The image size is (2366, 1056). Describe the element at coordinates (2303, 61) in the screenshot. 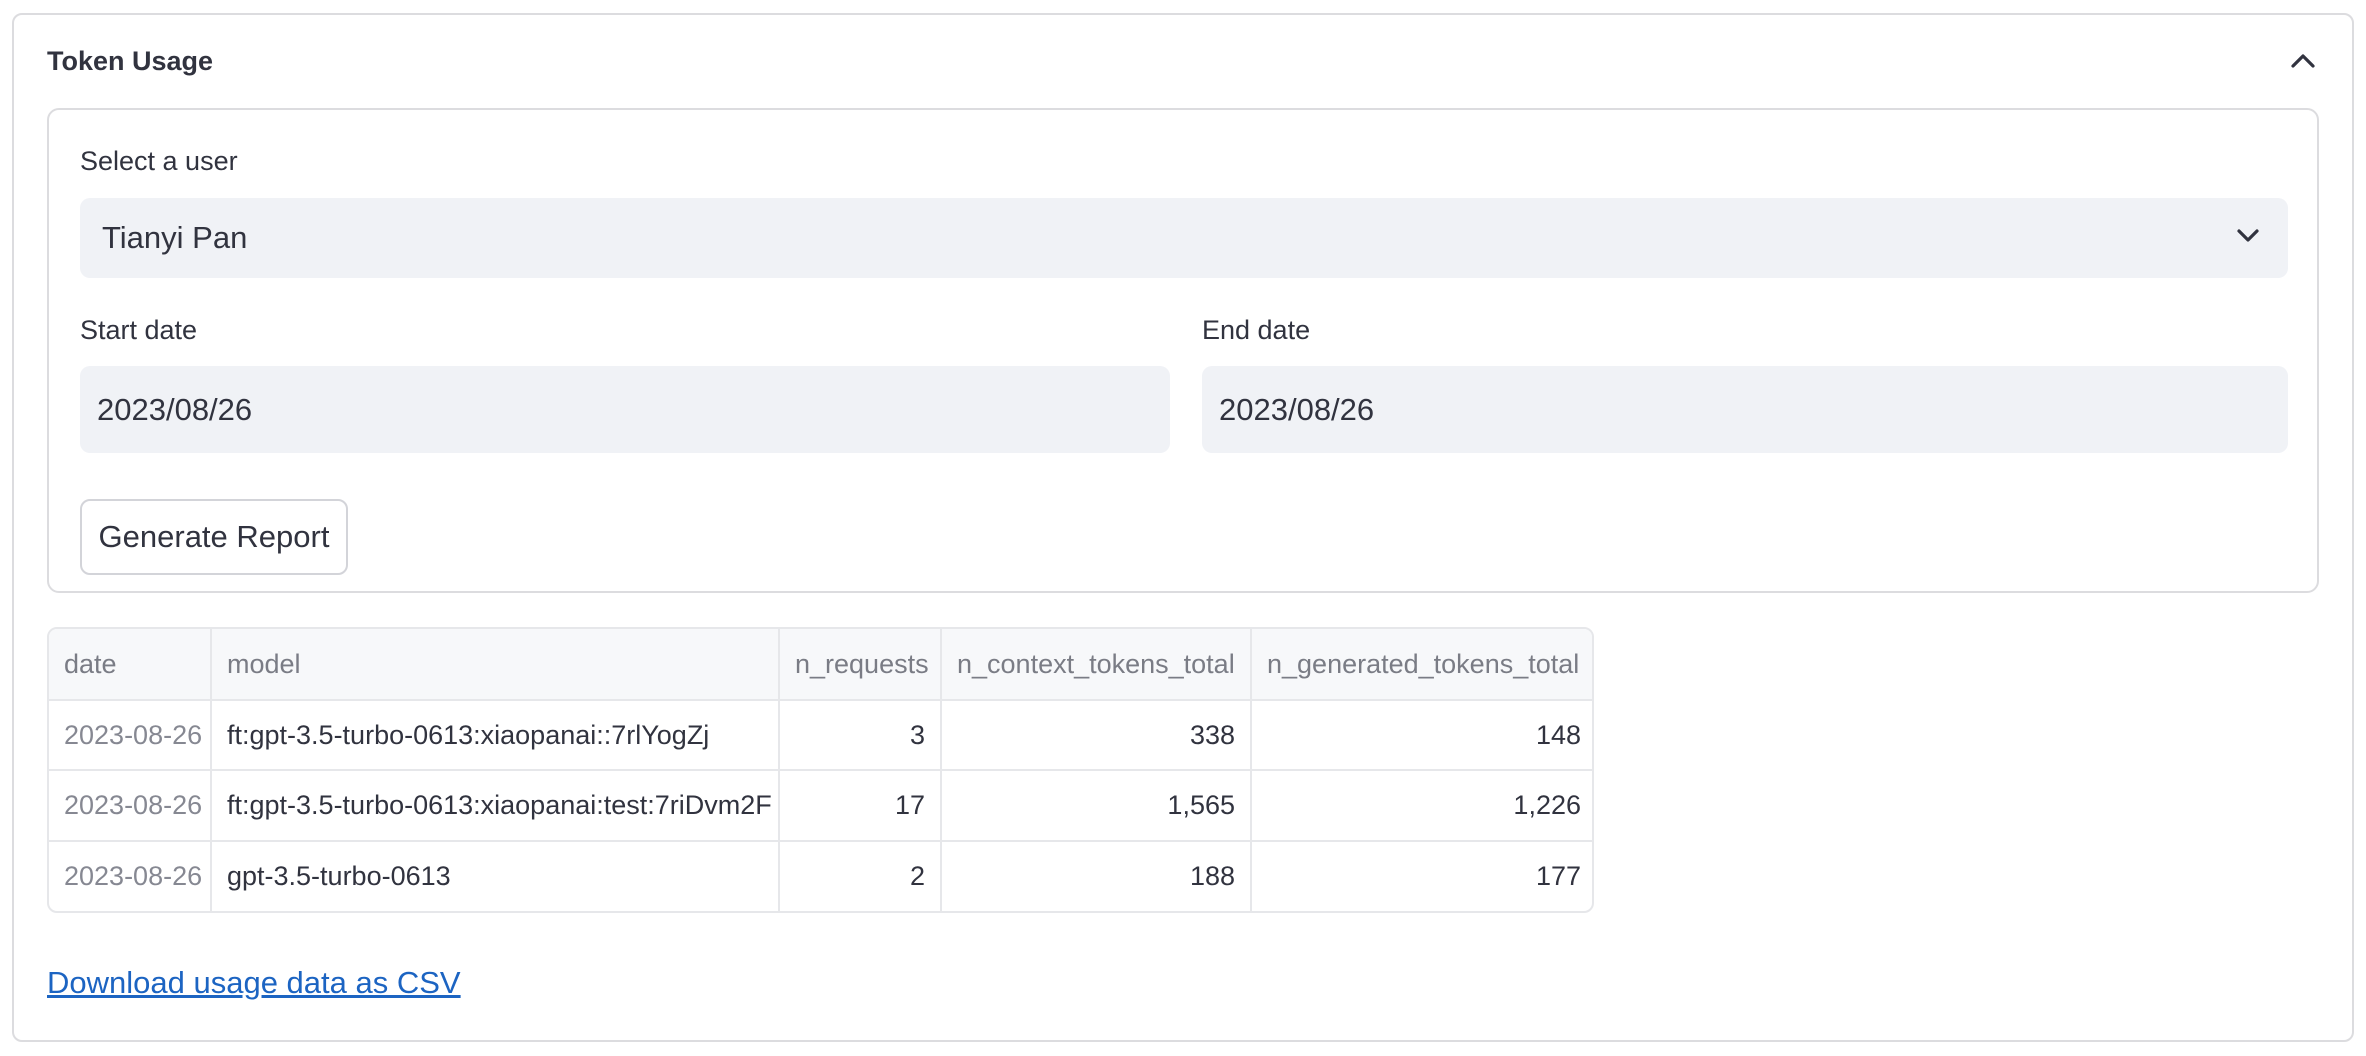

I see `chevron-up-icon` at that location.